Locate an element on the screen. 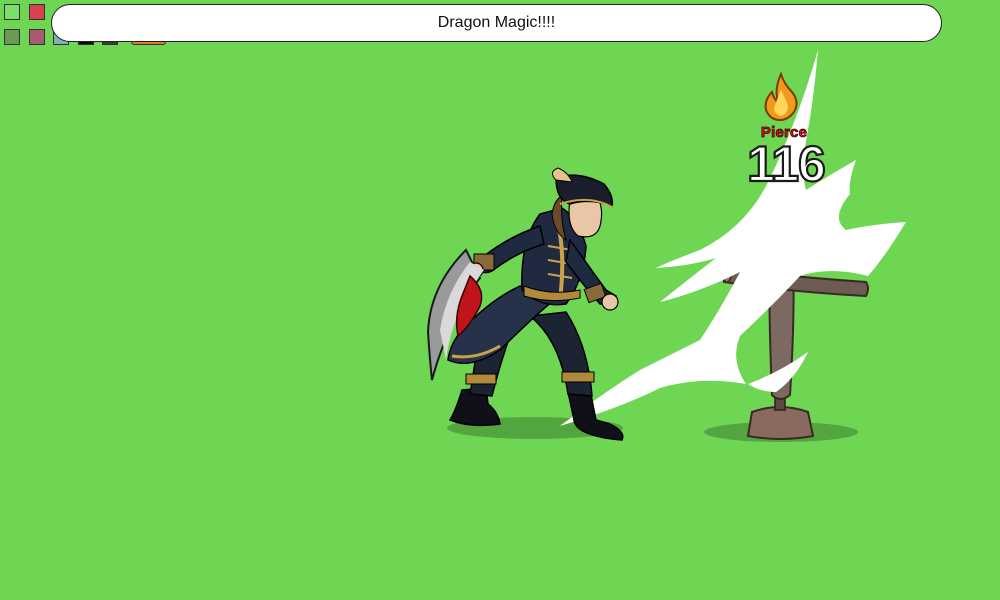 This screenshot has height=600, width=1000. message-banner: Dragon Magic!!!! is located at coordinates (496, 23).